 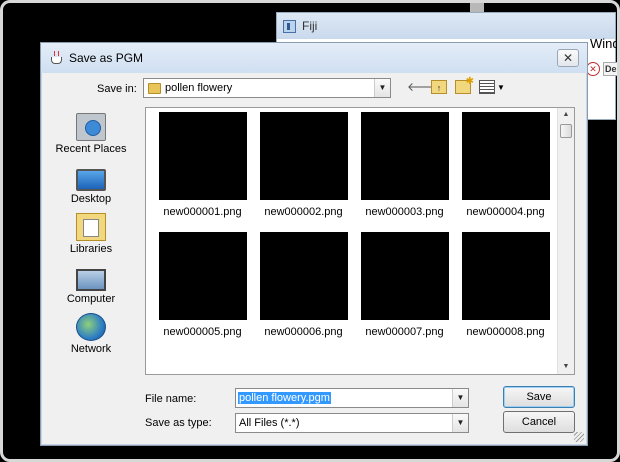 What do you see at coordinates (91, 149) in the screenshot?
I see `place-label: Recent Places` at bounding box center [91, 149].